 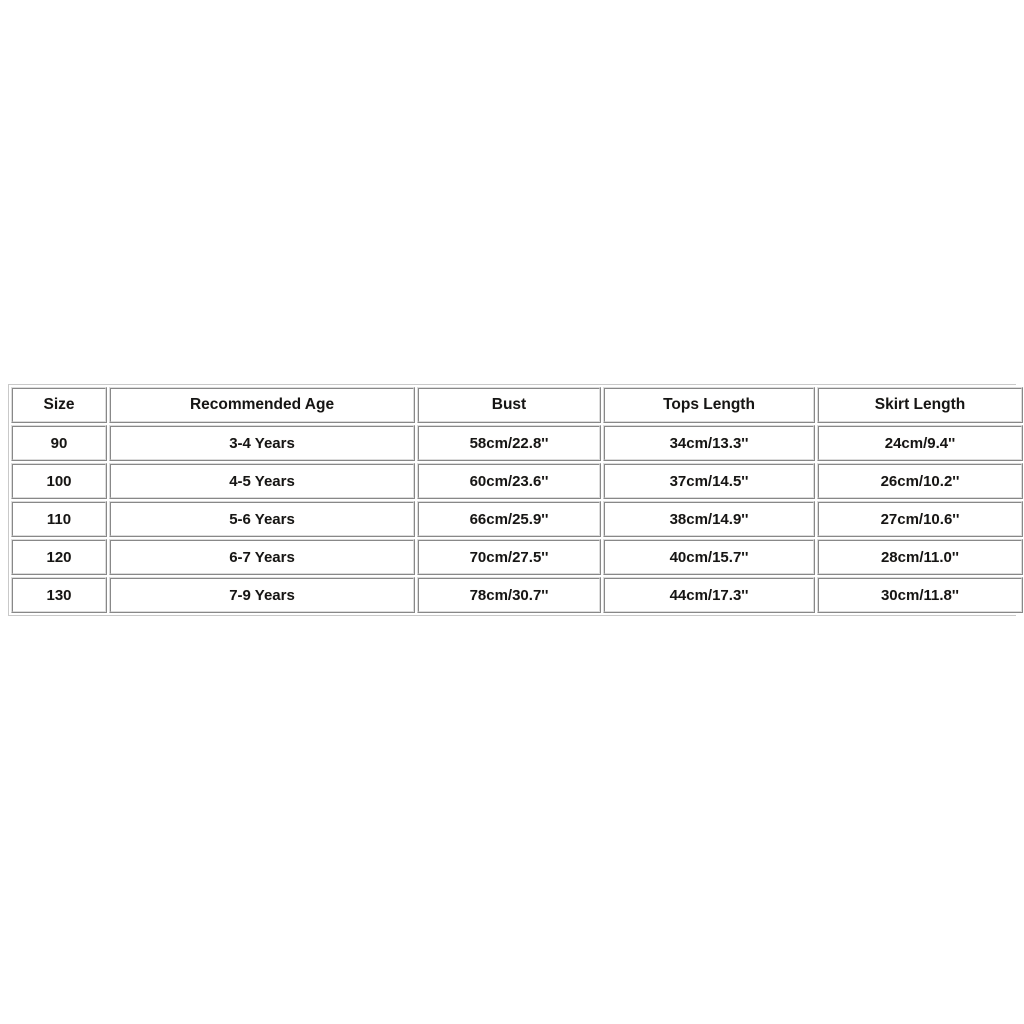 What do you see at coordinates (709, 405) in the screenshot?
I see `column-header-tops-length: Tops Length` at bounding box center [709, 405].